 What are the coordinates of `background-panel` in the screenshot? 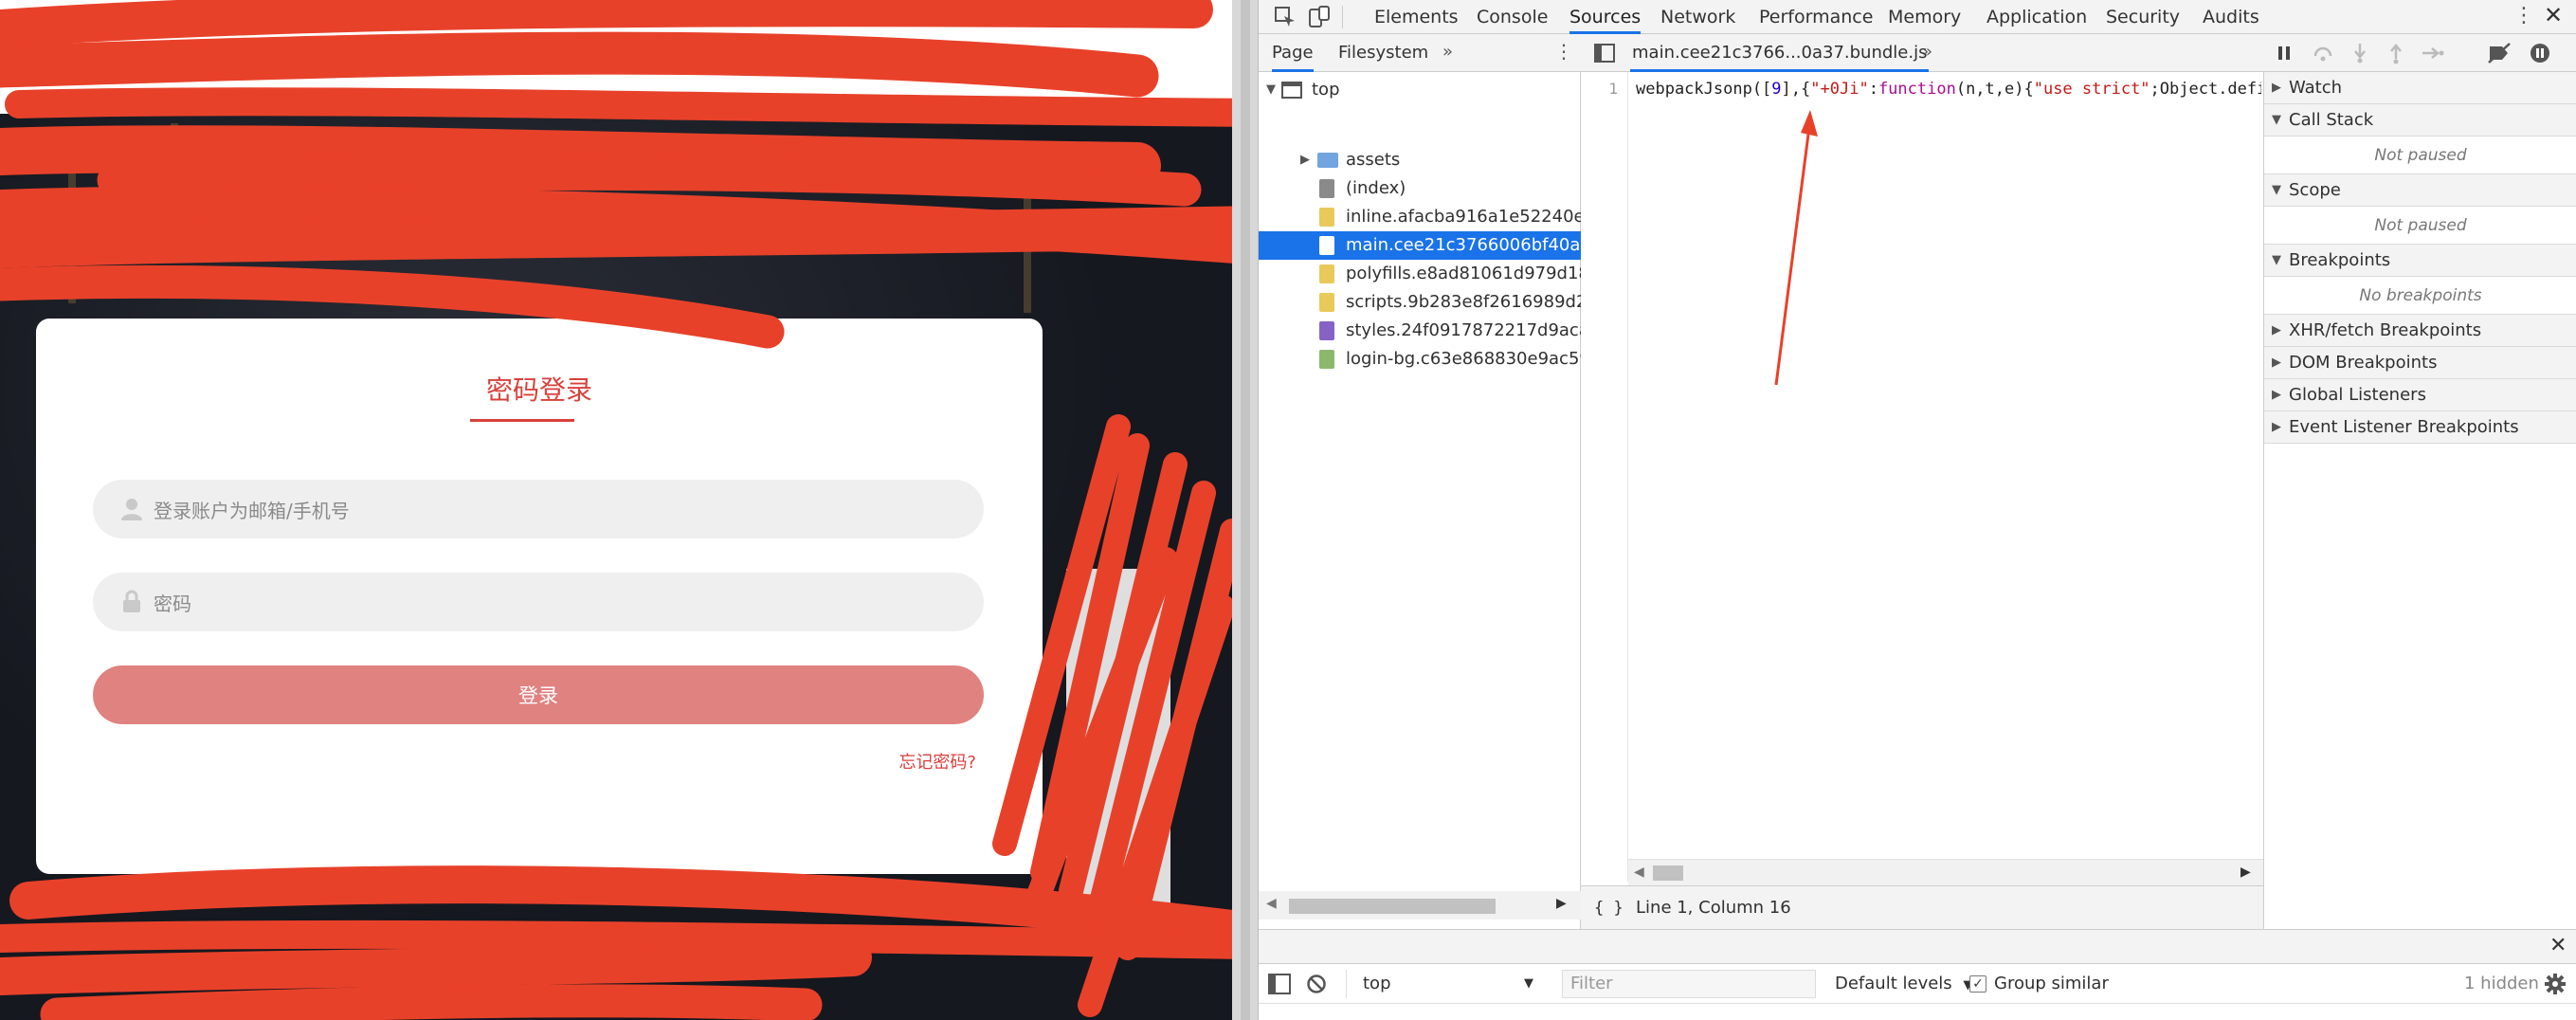 It's located at (1118, 749).